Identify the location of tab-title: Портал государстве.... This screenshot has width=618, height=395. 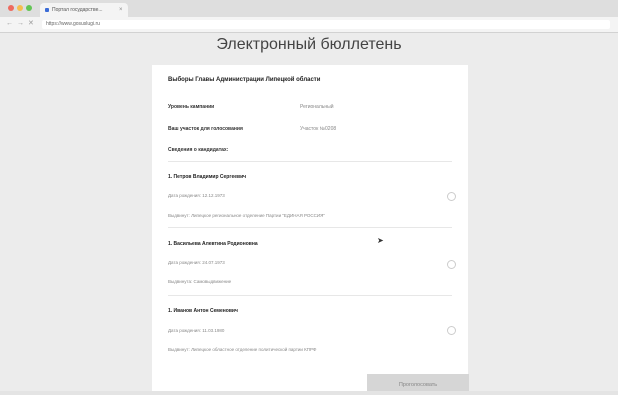
(77, 10).